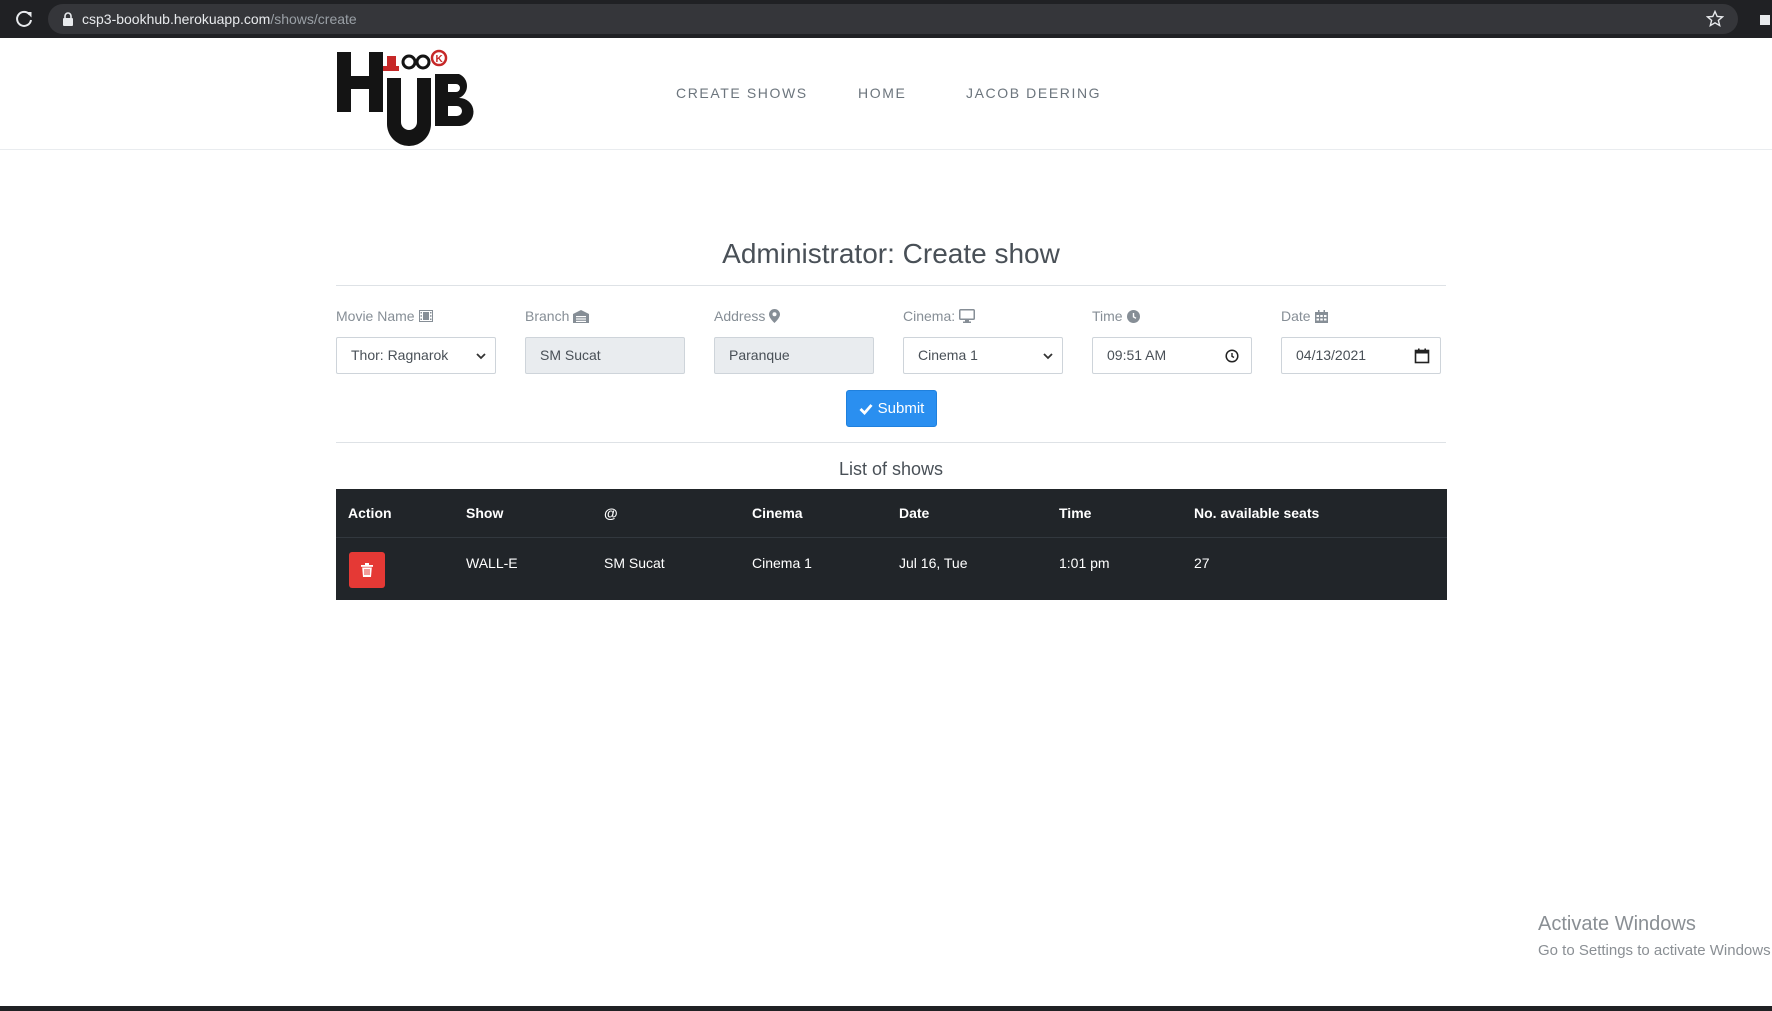 This screenshot has width=1772, height=1011. Describe the element at coordinates (1655, 950) in the screenshot. I see `watermark-line-2: Go to Settings to activate Windows.` at that location.